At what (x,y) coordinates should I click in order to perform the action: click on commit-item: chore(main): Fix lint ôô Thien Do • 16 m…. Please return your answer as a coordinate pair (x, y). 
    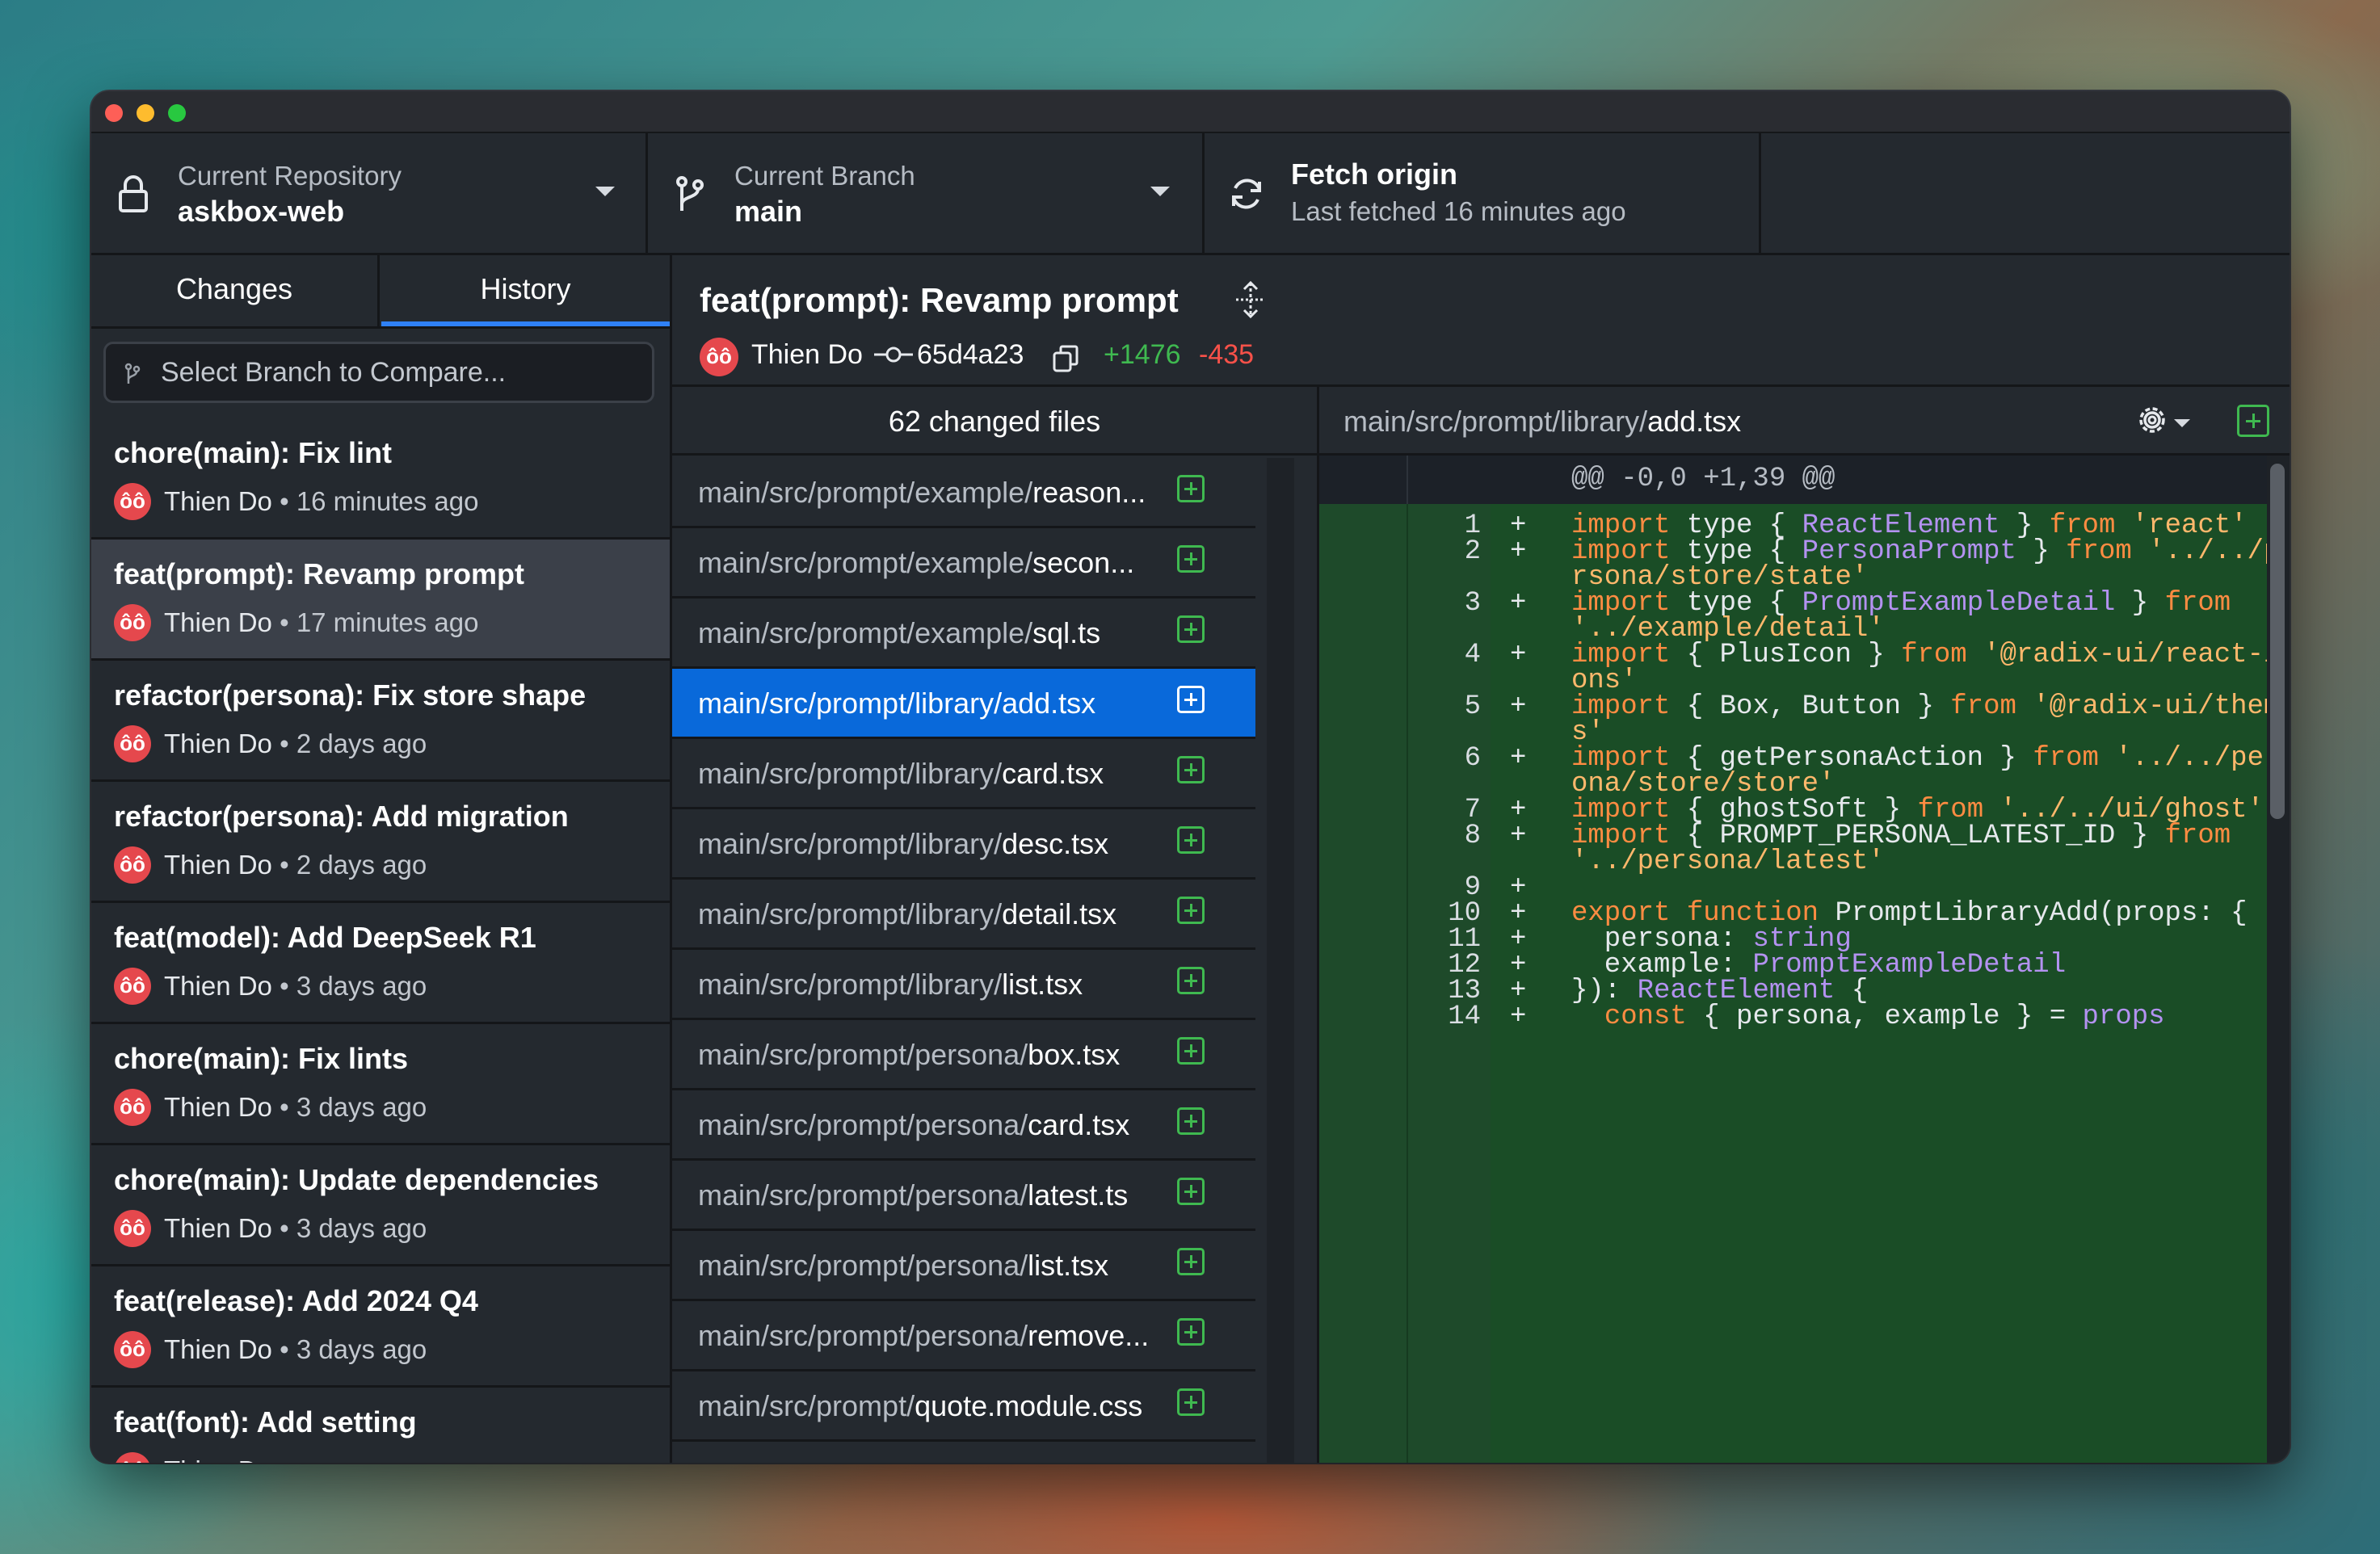
    Looking at the image, I should click on (381, 479).